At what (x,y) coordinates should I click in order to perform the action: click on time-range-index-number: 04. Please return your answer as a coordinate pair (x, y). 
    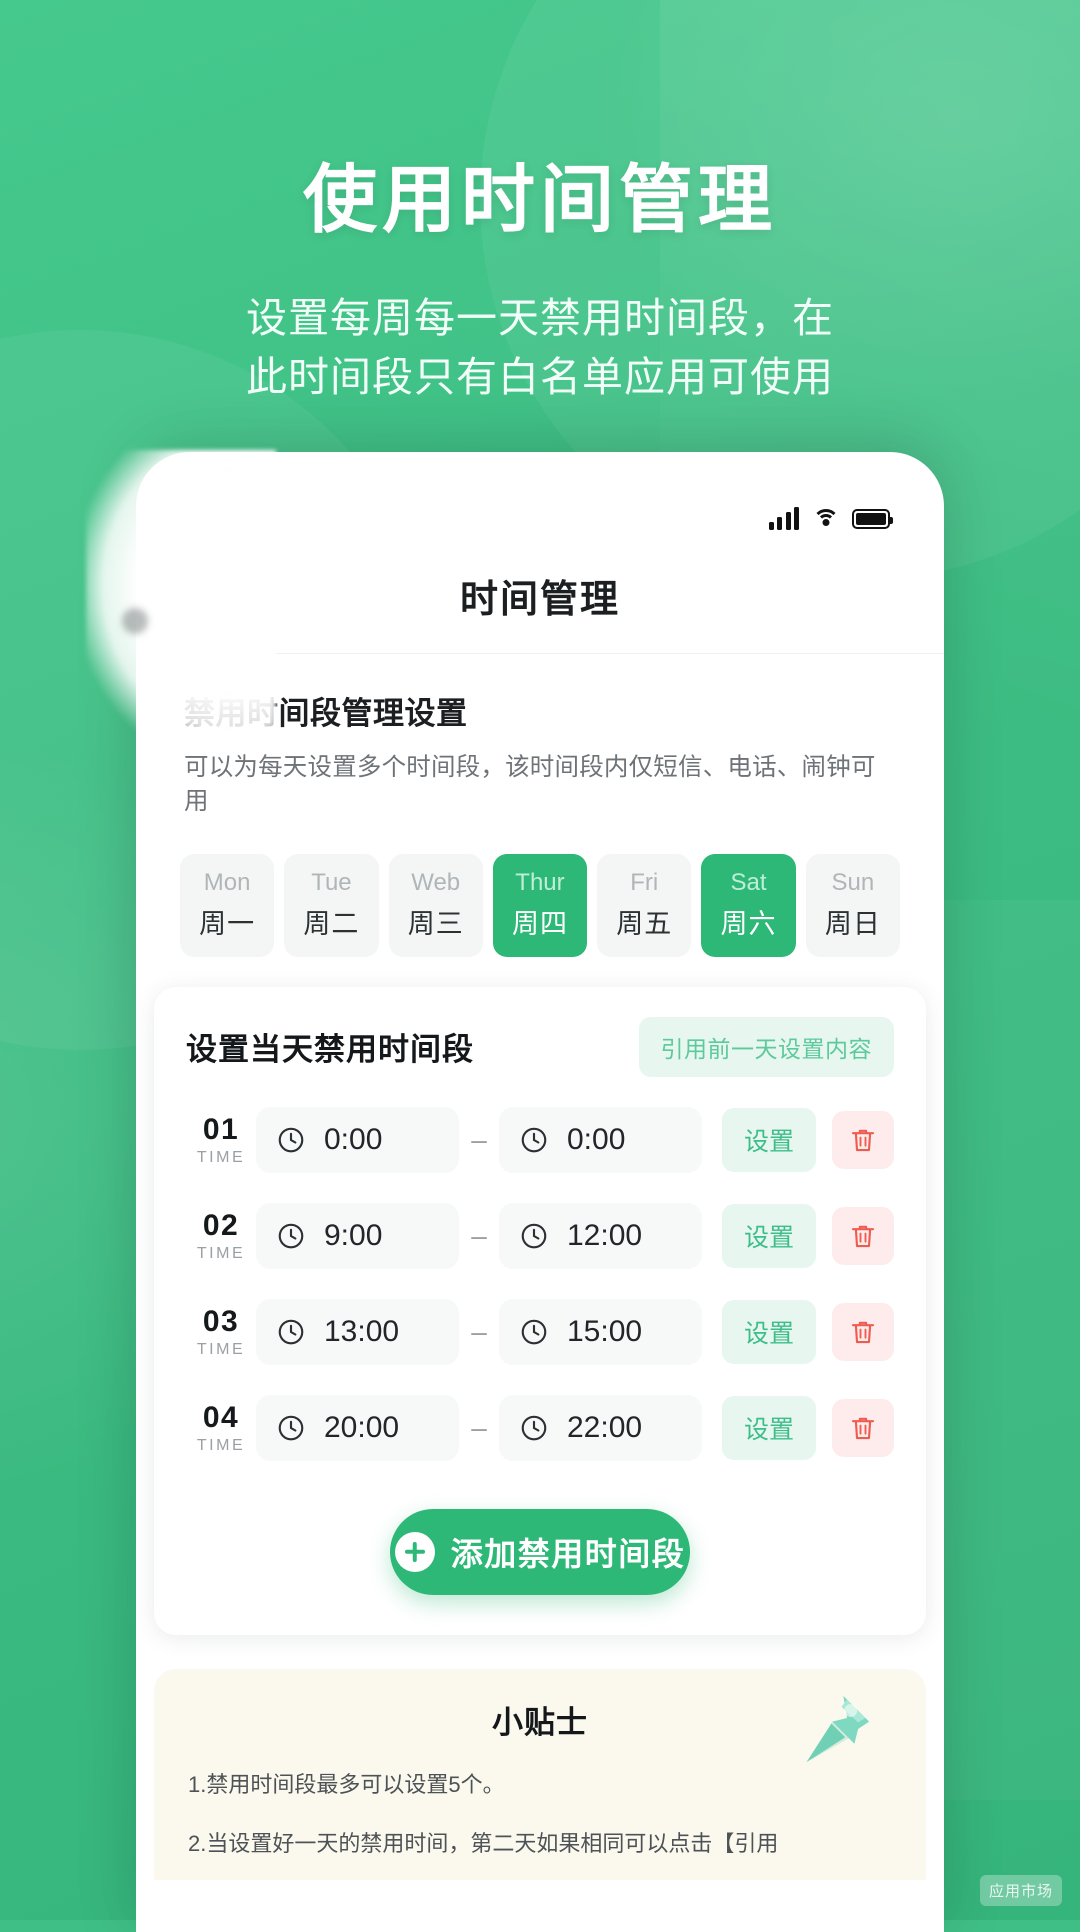
    Looking at the image, I should click on (221, 1417).